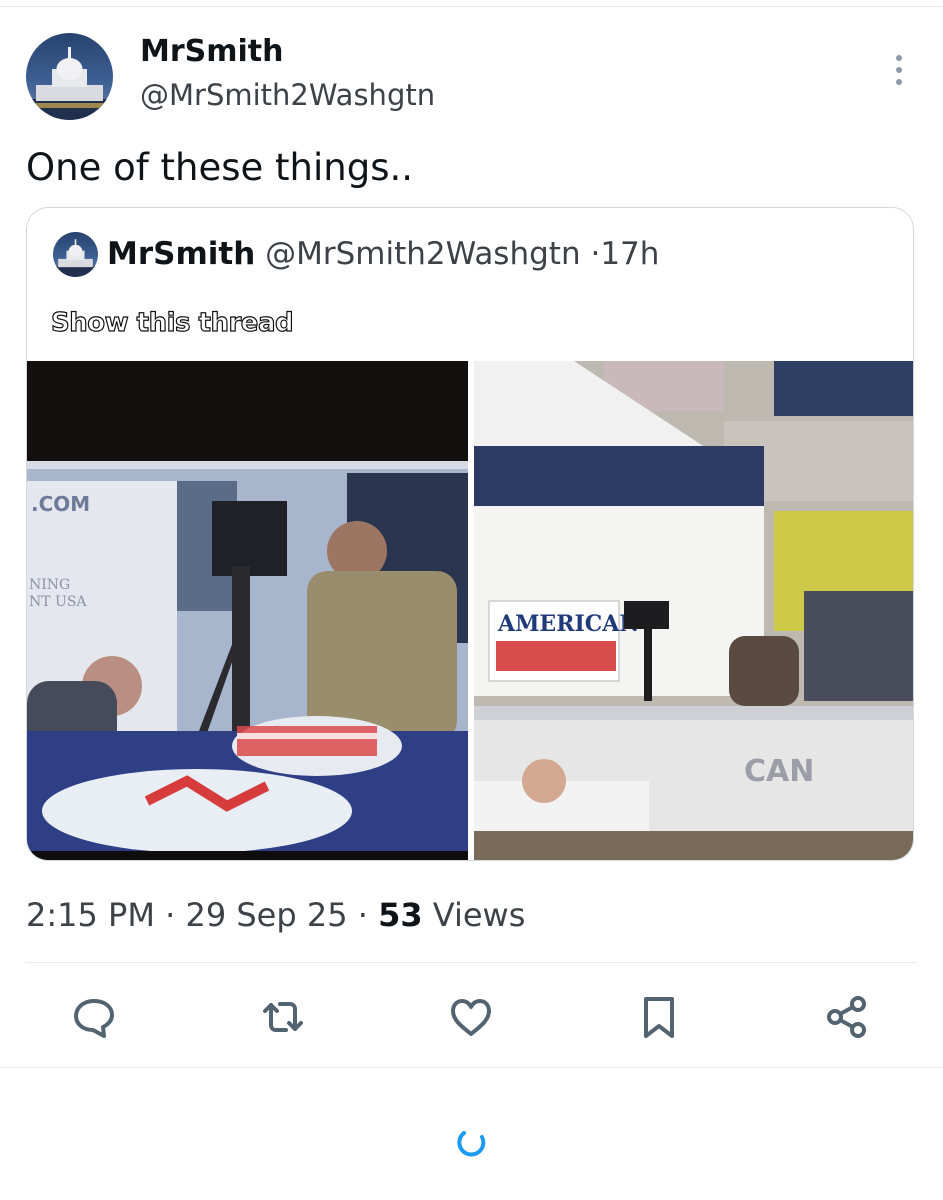 This screenshot has width=943, height=1200. What do you see at coordinates (266, 915) in the screenshot?
I see `tweet-date: 29 Sep 25` at bounding box center [266, 915].